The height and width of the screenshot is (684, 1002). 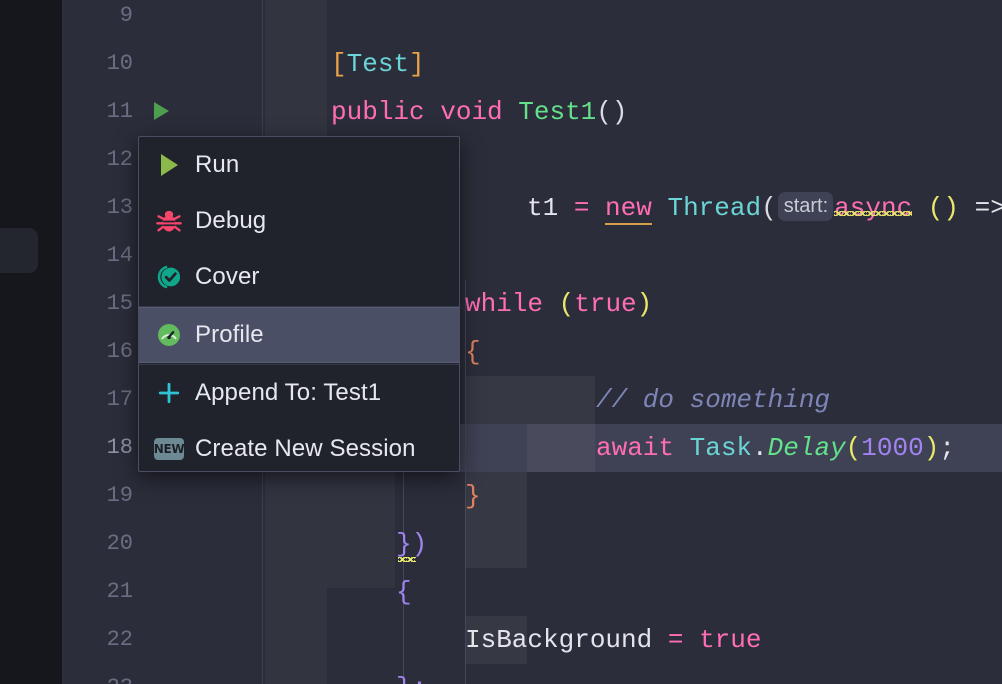 What do you see at coordinates (169, 449) in the screenshot?
I see `new-badge-icon: NEW` at bounding box center [169, 449].